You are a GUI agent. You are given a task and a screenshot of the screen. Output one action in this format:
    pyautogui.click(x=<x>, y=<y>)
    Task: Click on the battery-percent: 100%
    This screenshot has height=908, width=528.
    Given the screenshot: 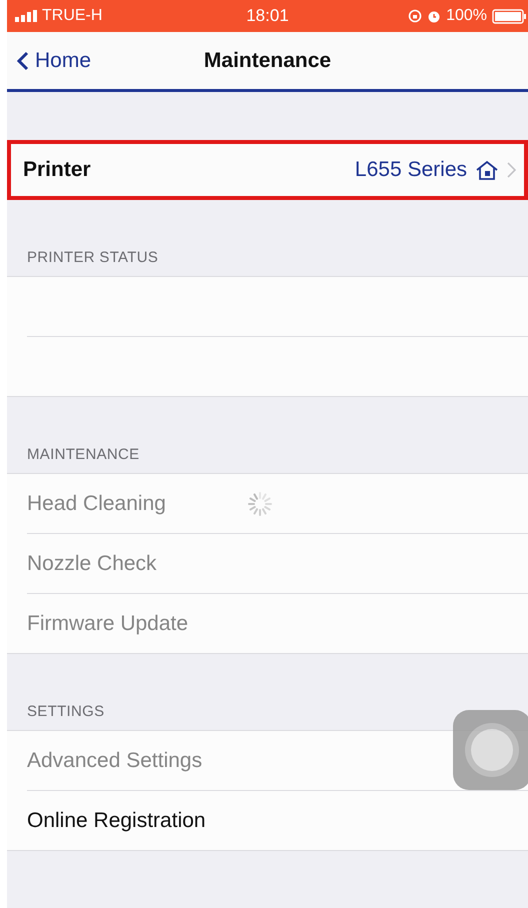 What is the action you would take?
    pyautogui.click(x=466, y=16)
    